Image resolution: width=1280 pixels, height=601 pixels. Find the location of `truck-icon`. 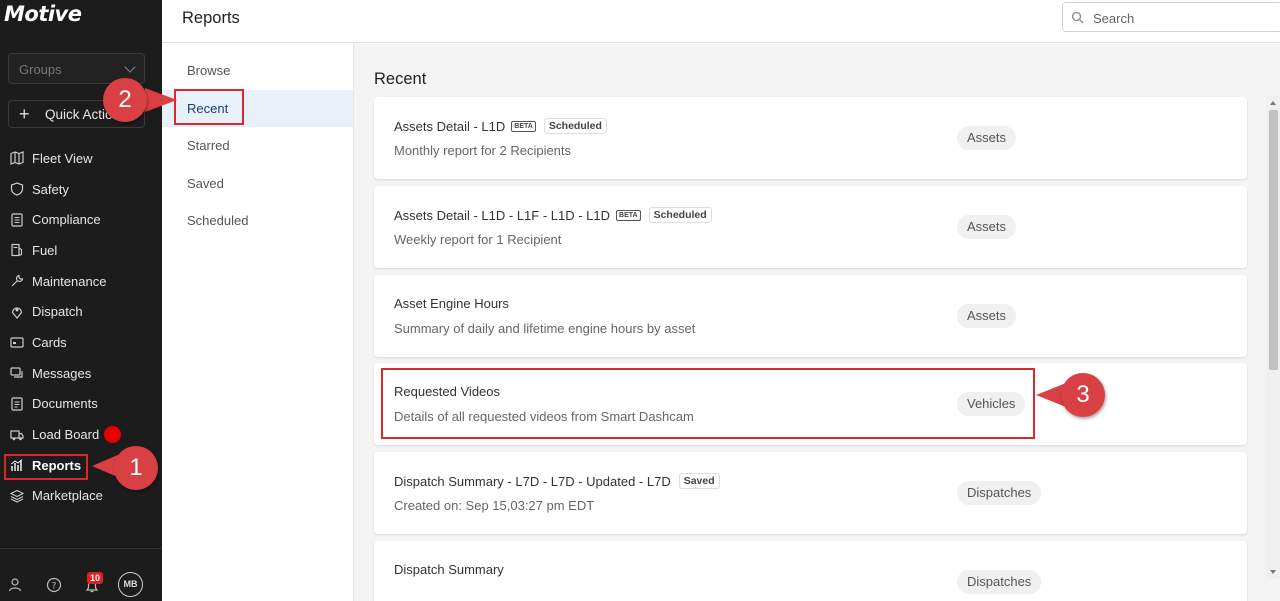

truck-icon is located at coordinates (16, 434).